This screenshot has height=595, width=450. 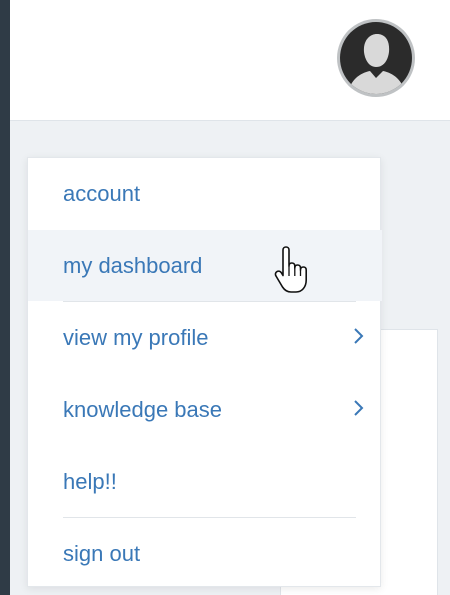 I want to click on menu-item-view-my-profile: view my profile, so click(x=205, y=337).